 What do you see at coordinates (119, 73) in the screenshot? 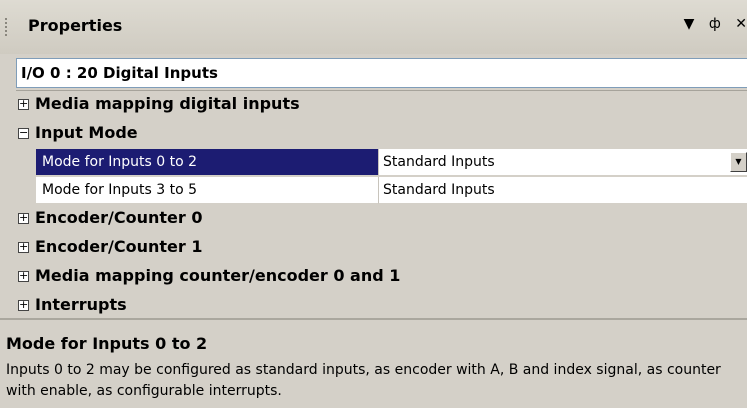
I see `object-selector-value: I/O 0 : 20 Digital Inputs` at bounding box center [119, 73].